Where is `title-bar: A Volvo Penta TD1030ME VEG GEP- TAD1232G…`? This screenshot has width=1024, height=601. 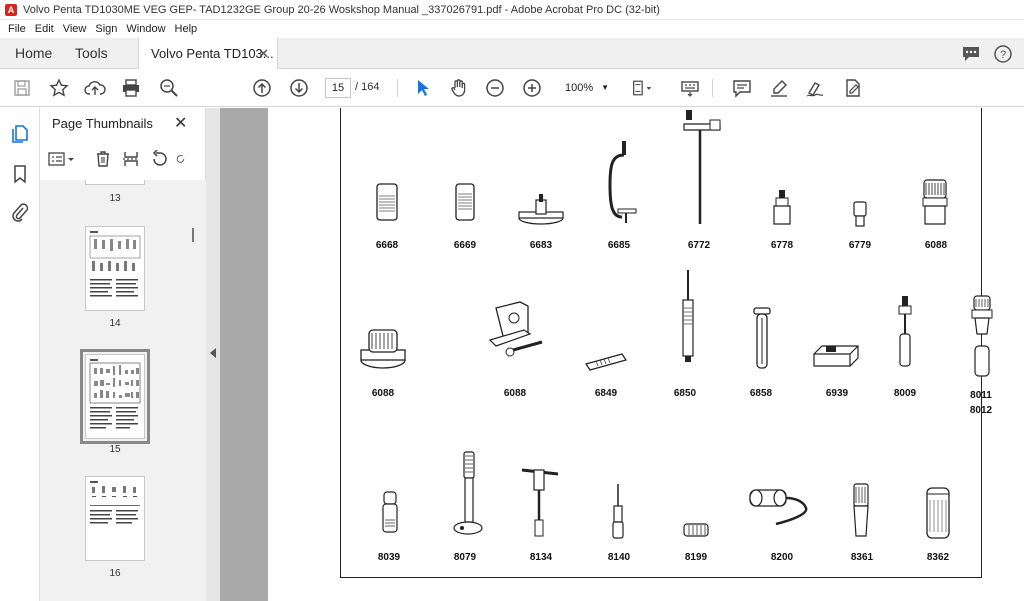 title-bar: A Volvo Penta TD1030ME VEG GEP- TAD1232G… is located at coordinates (512, 10).